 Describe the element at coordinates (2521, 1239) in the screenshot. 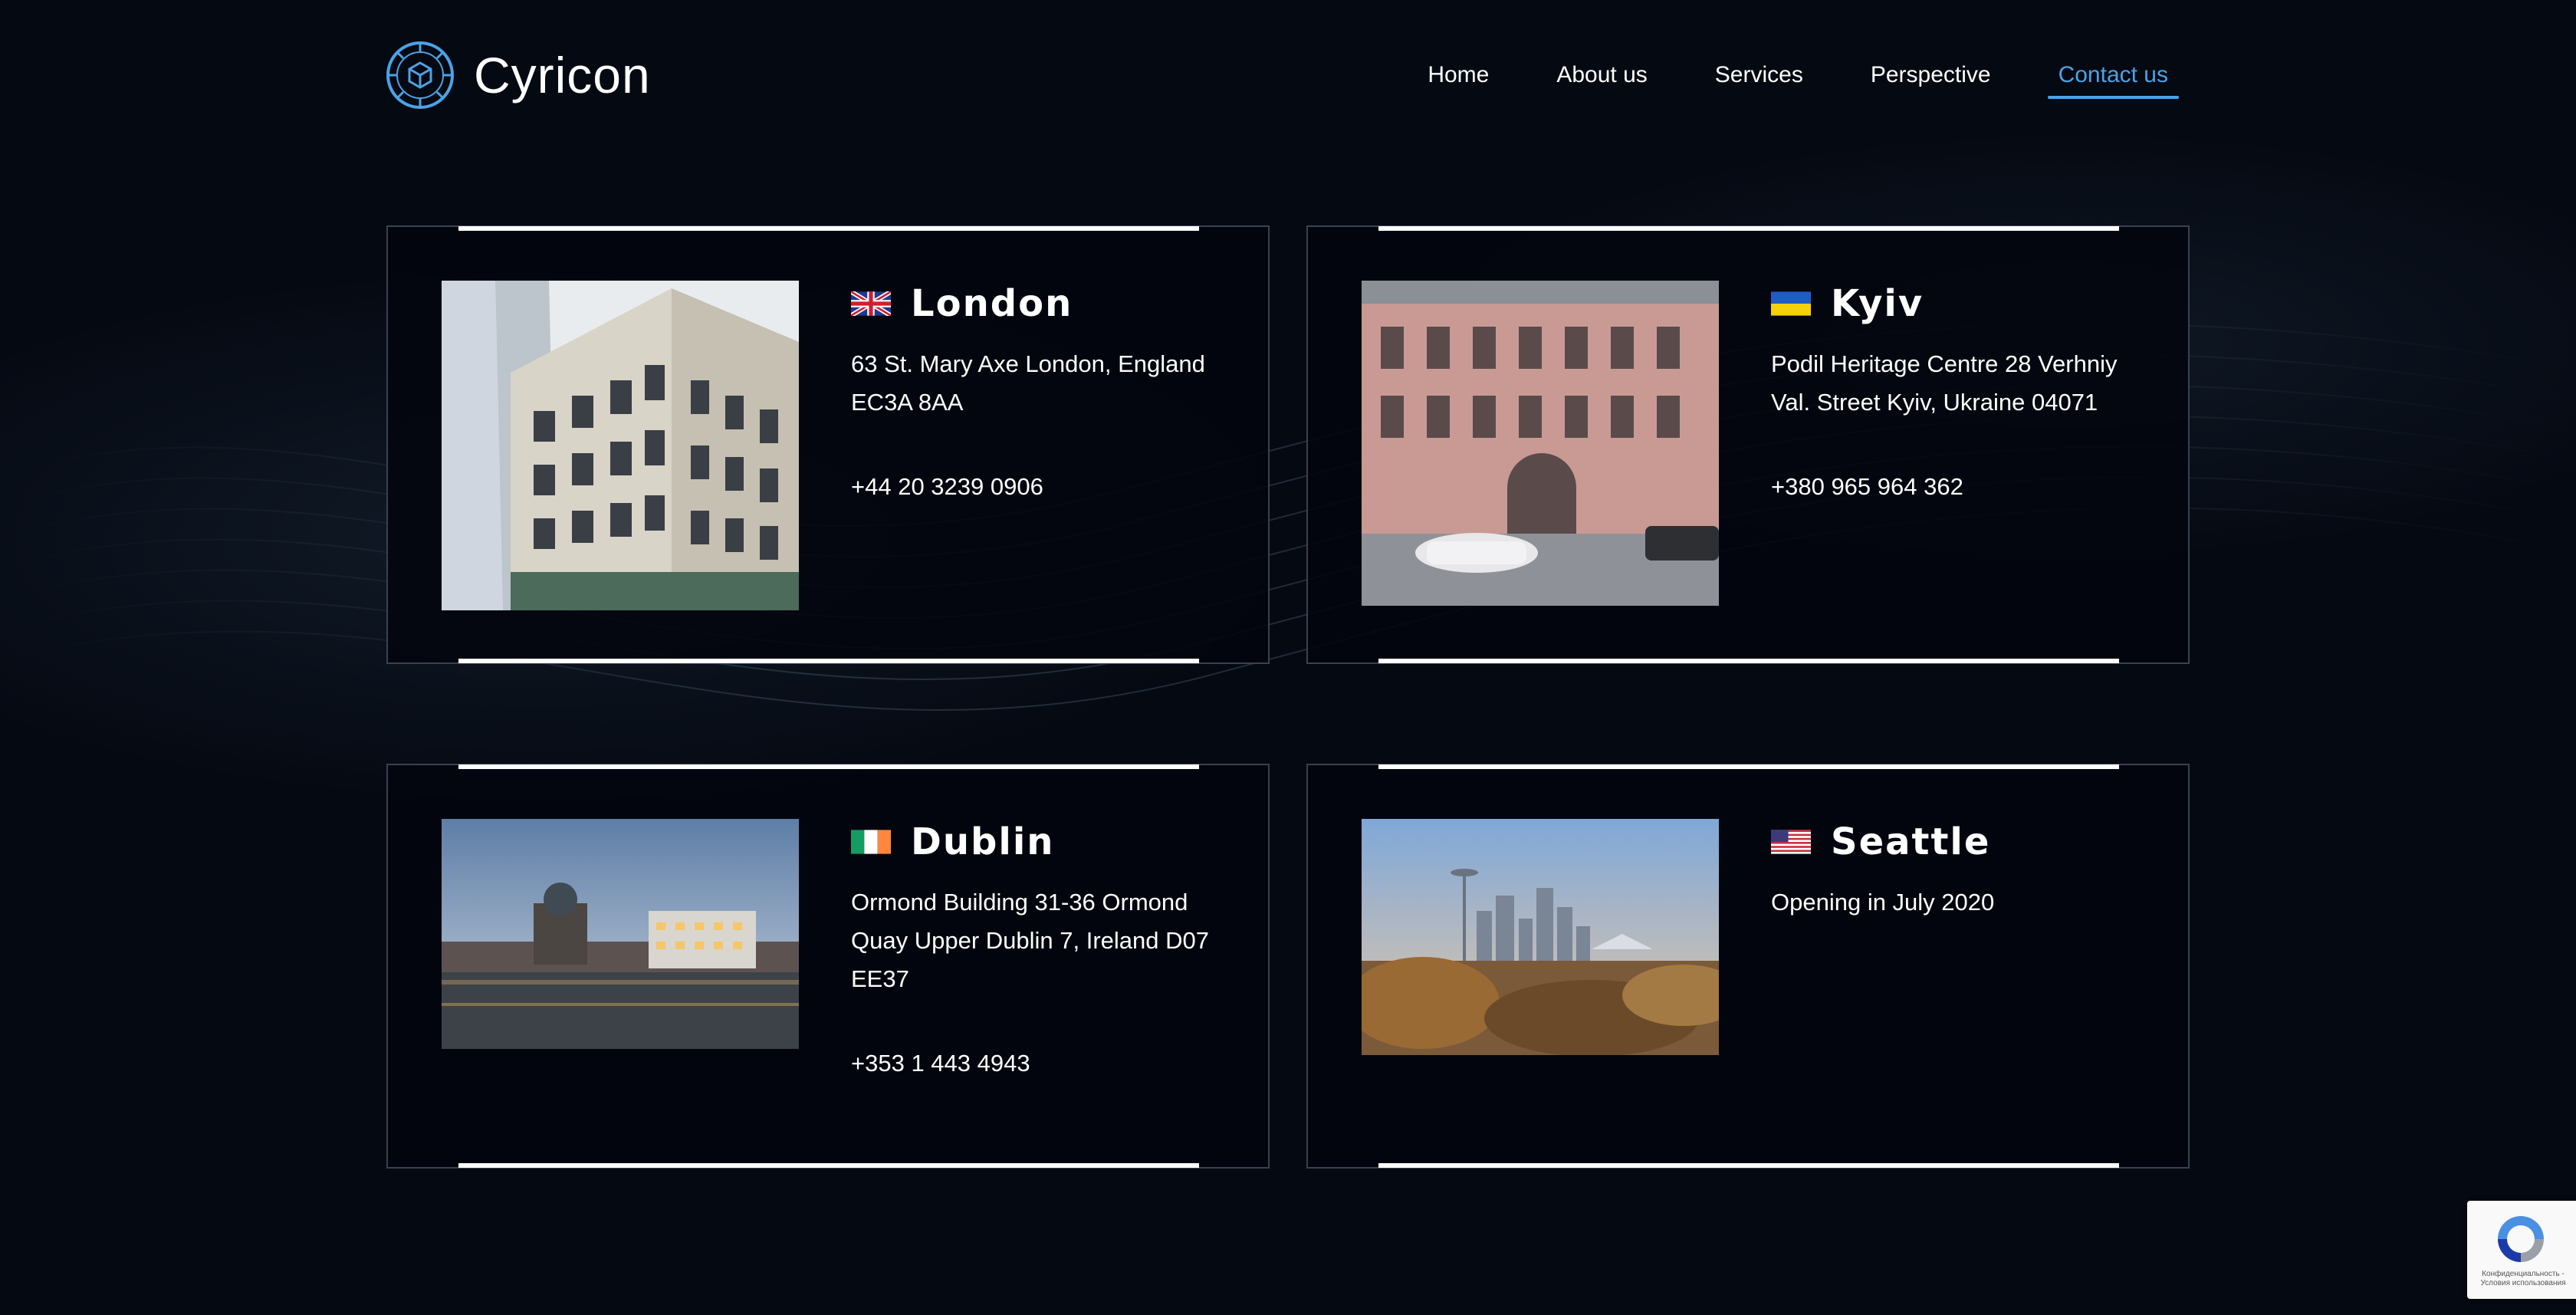

I see `recaptcha-icon` at that location.